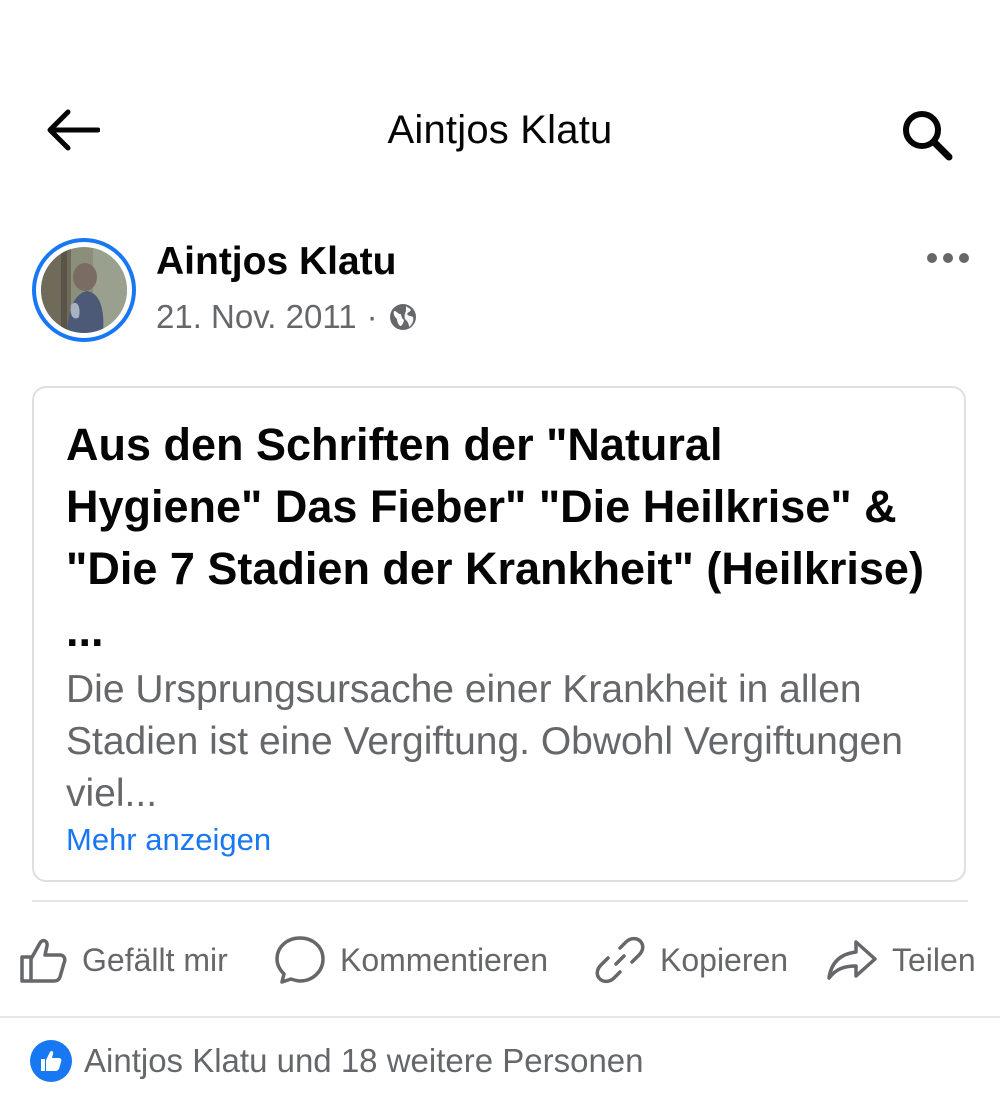 The width and height of the screenshot is (1000, 1094). Describe the element at coordinates (852, 960) in the screenshot. I see `share-icon` at that location.